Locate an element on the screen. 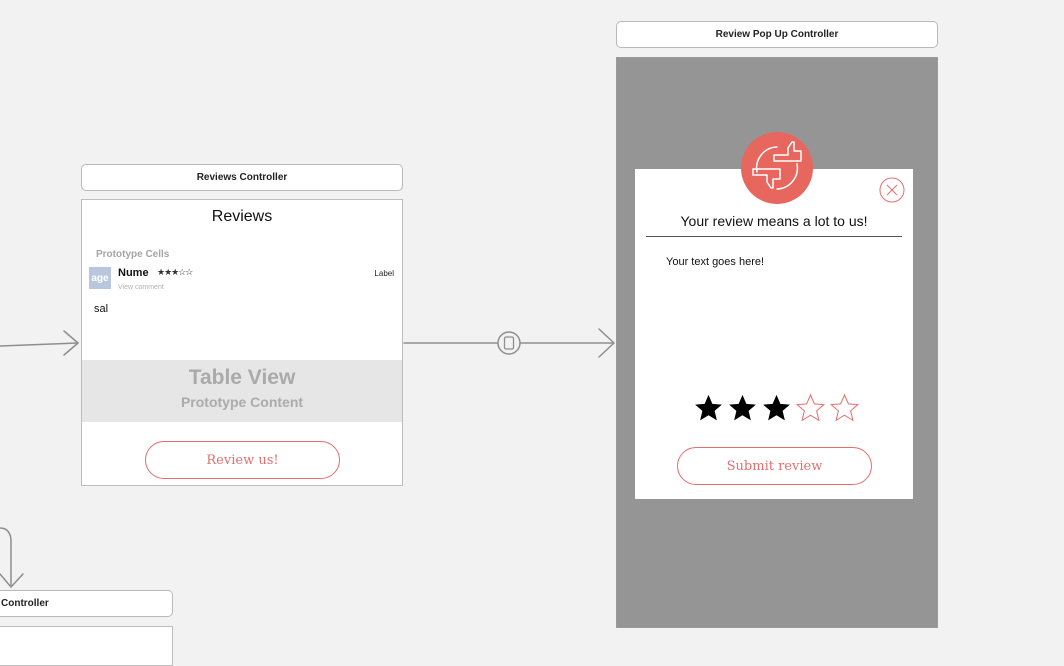 Image resolution: width=1064 pixels, height=666 pixels. review-text-view: Your text goes here! is located at coordinates (715, 262).